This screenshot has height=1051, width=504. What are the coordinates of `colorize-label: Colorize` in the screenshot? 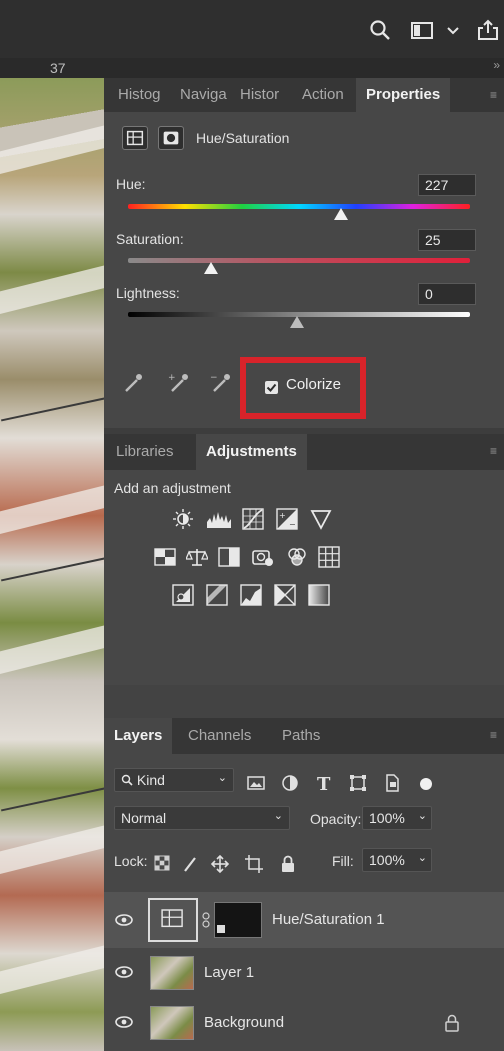 It's located at (313, 384).